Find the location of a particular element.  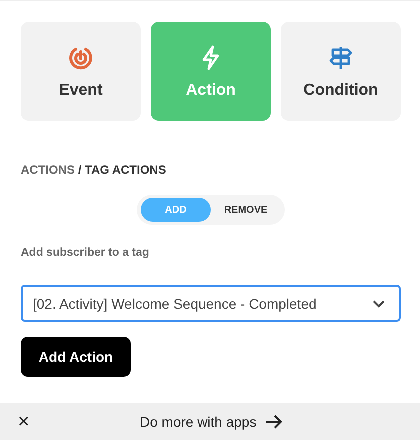

tag-select: [02. Activity] Welcome Sequence - Completed is located at coordinates (211, 303).